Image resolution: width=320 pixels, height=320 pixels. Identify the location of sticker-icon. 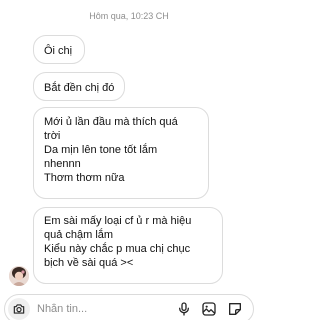
(235, 309).